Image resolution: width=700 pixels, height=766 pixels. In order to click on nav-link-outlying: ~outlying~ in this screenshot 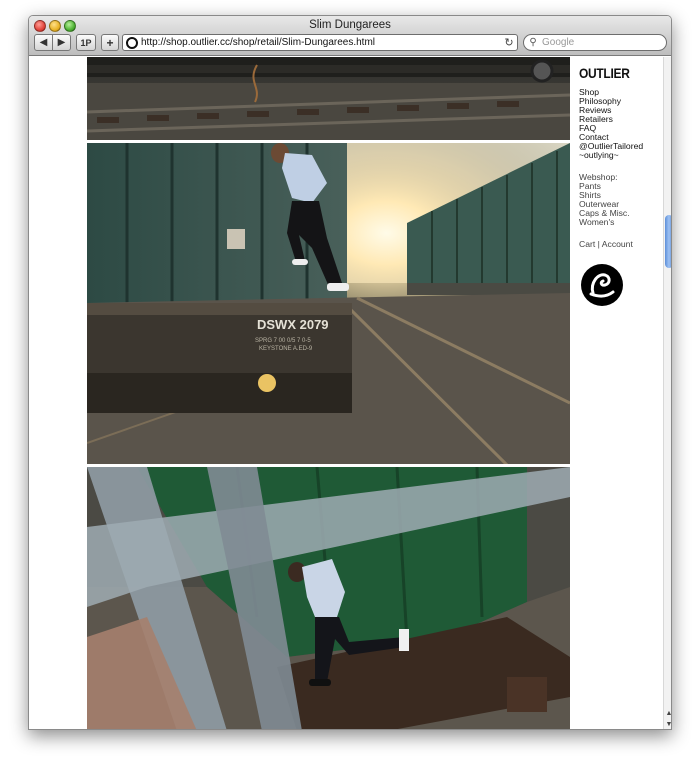, I will do `click(623, 155)`.